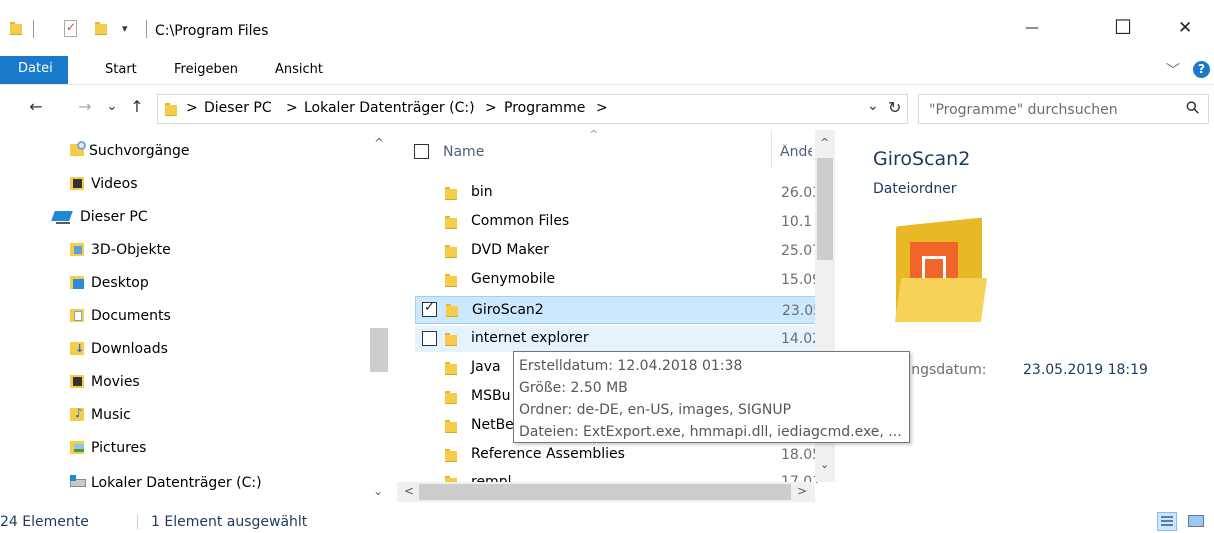  Describe the element at coordinates (1193, 108) in the screenshot. I see `search-icon: ⚲` at that location.